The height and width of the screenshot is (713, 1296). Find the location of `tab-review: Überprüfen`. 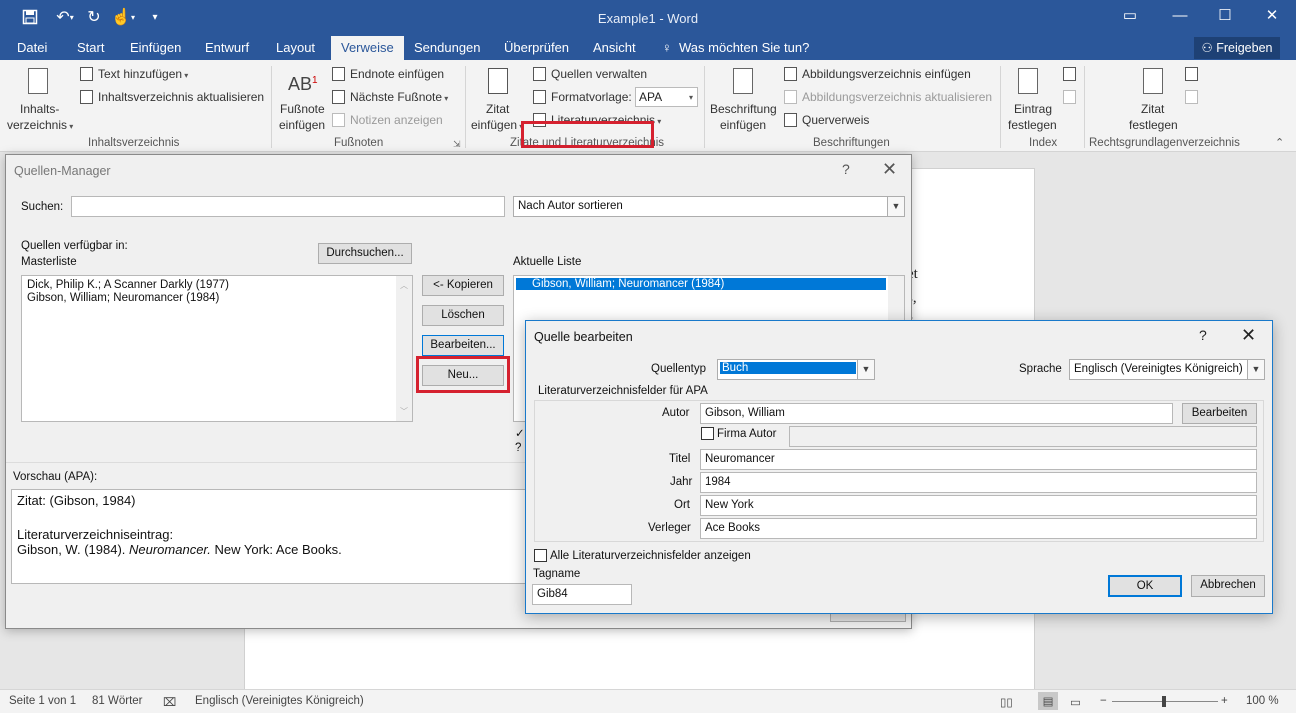

tab-review: Überprüfen is located at coordinates (536, 47).